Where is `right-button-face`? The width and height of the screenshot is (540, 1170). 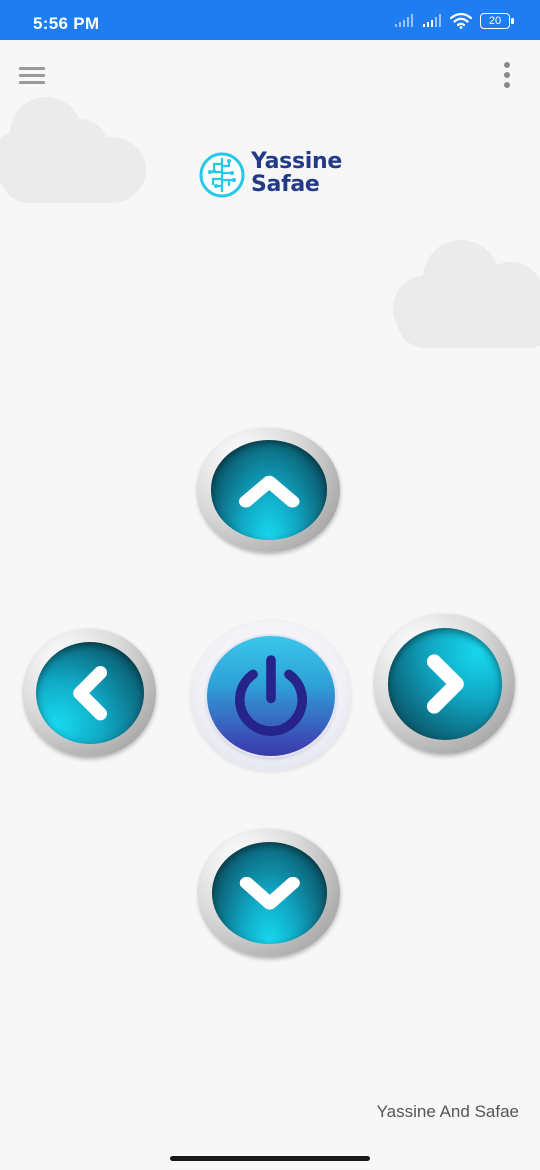
right-button-face is located at coordinates (445, 684).